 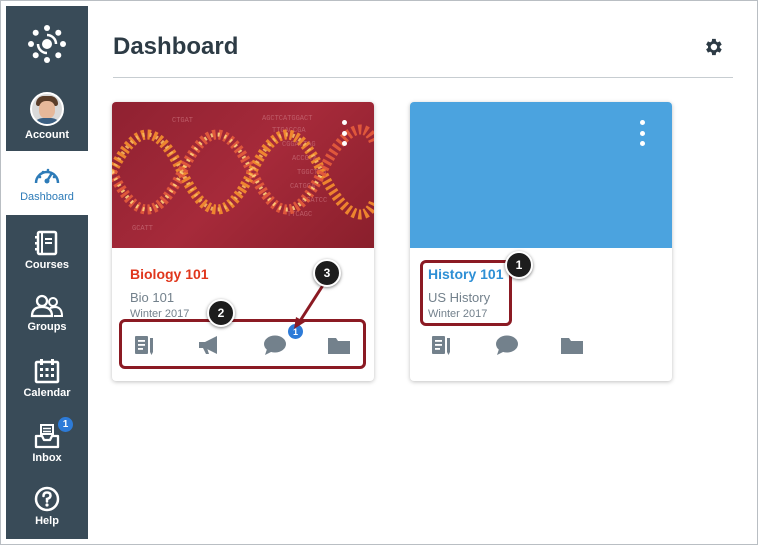 I want to click on callout-number-2: 2, so click(x=221, y=313).